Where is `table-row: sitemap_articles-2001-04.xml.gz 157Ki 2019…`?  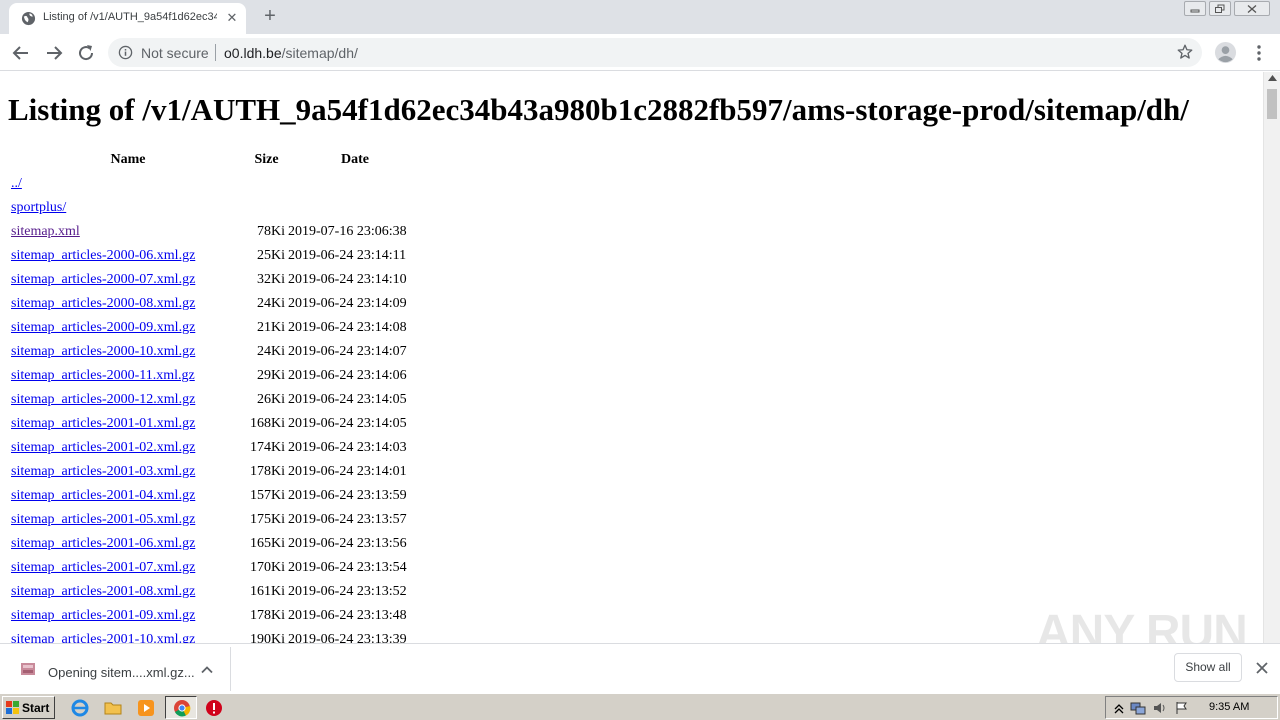
table-row: sitemap_articles-2001-04.xml.gz 157Ki 2019… is located at coordinates (216, 500).